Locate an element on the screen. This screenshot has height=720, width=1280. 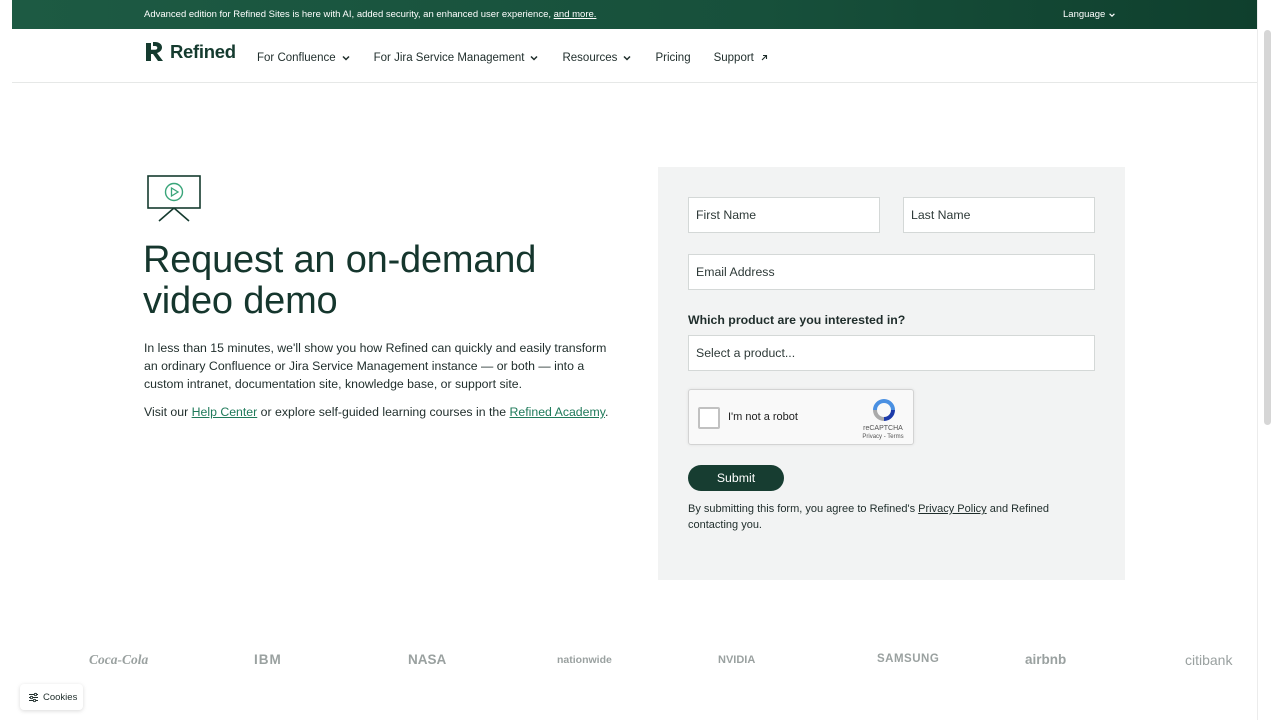
recaptcha-checkbox is located at coordinates (709, 418).